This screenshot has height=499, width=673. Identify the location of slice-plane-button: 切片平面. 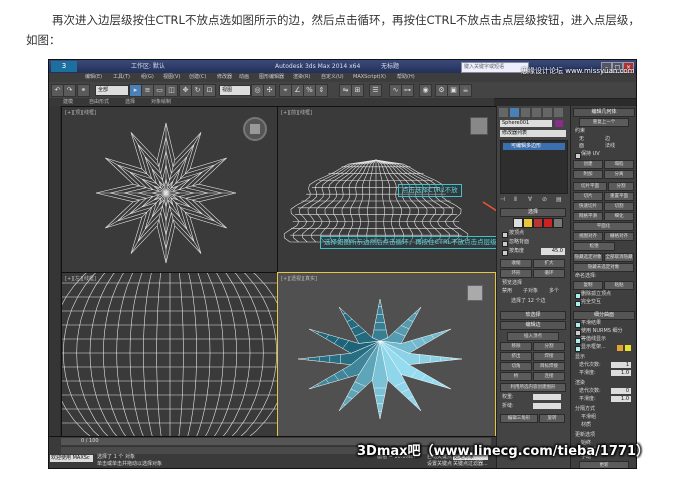
(590, 186).